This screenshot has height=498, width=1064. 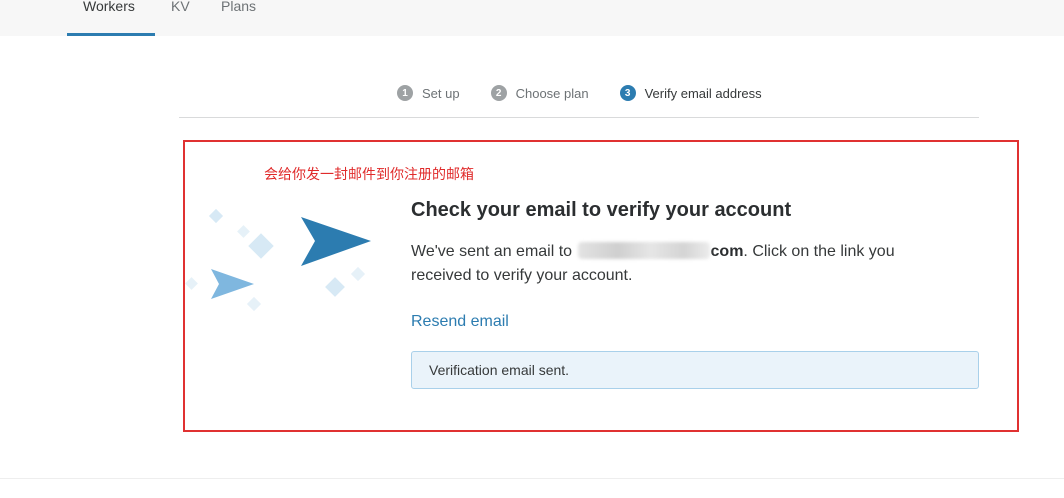 I want to click on step-choose-plan: 2 Choose plan, so click(x=539, y=93).